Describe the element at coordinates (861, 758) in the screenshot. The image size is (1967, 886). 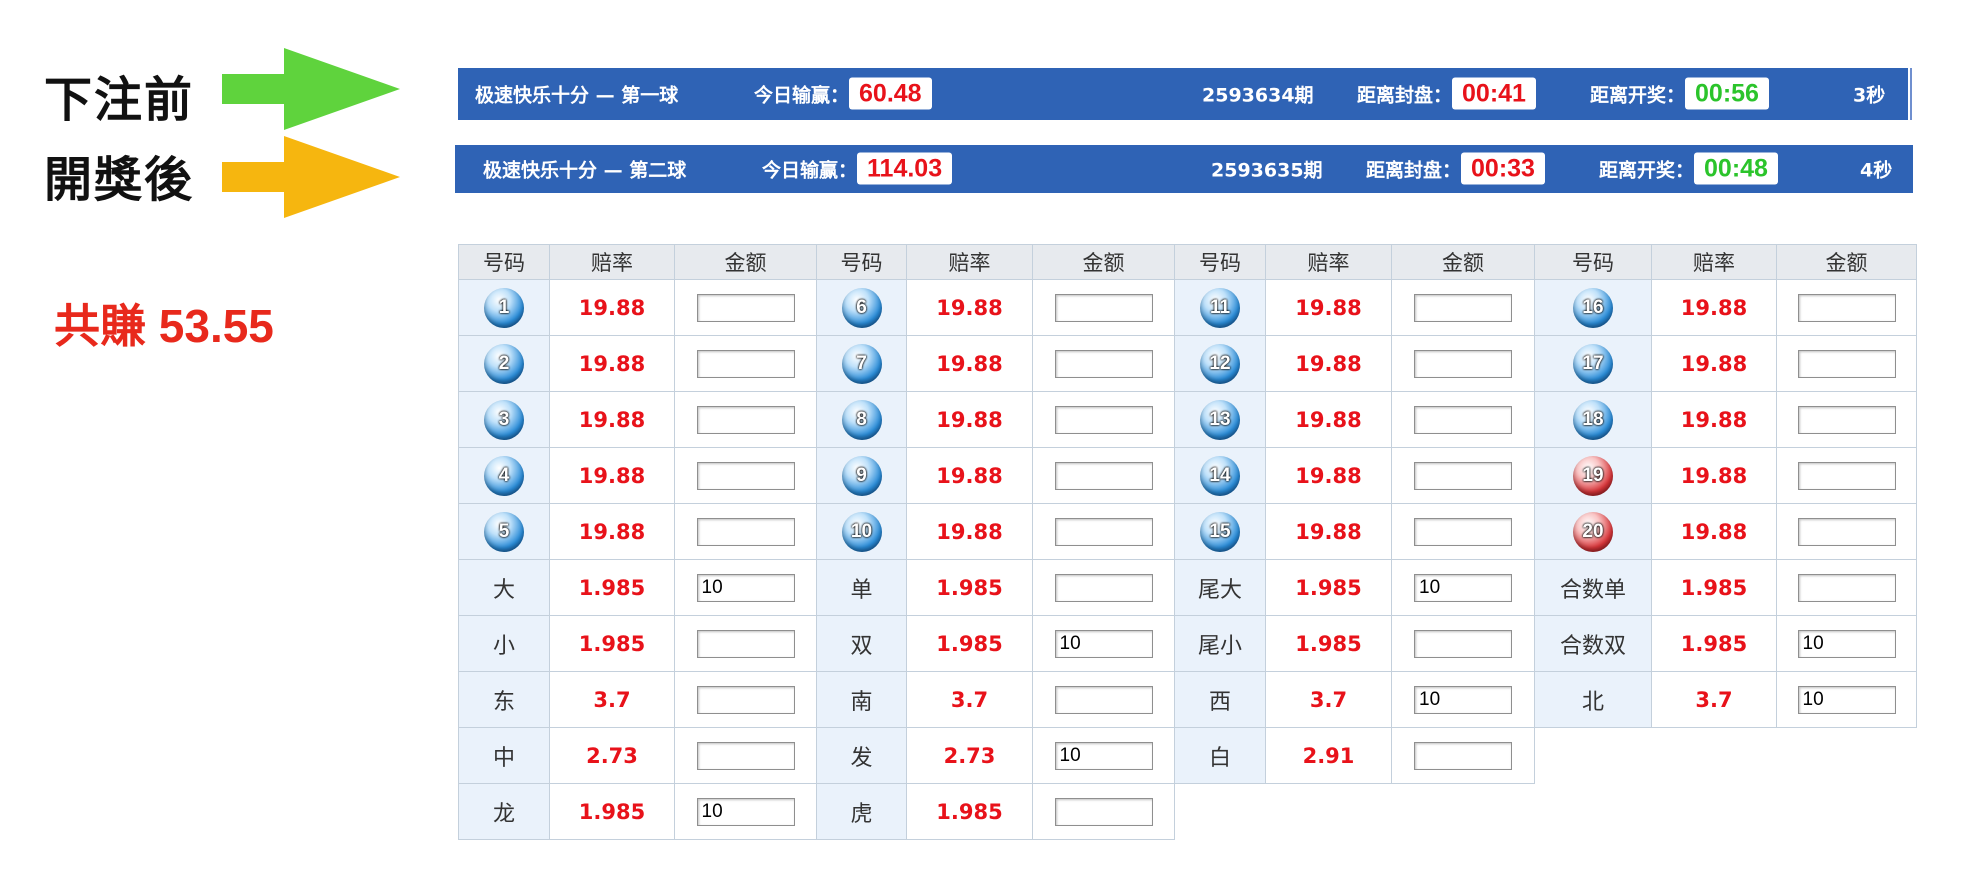
I see `bet-option-label: 发` at that location.